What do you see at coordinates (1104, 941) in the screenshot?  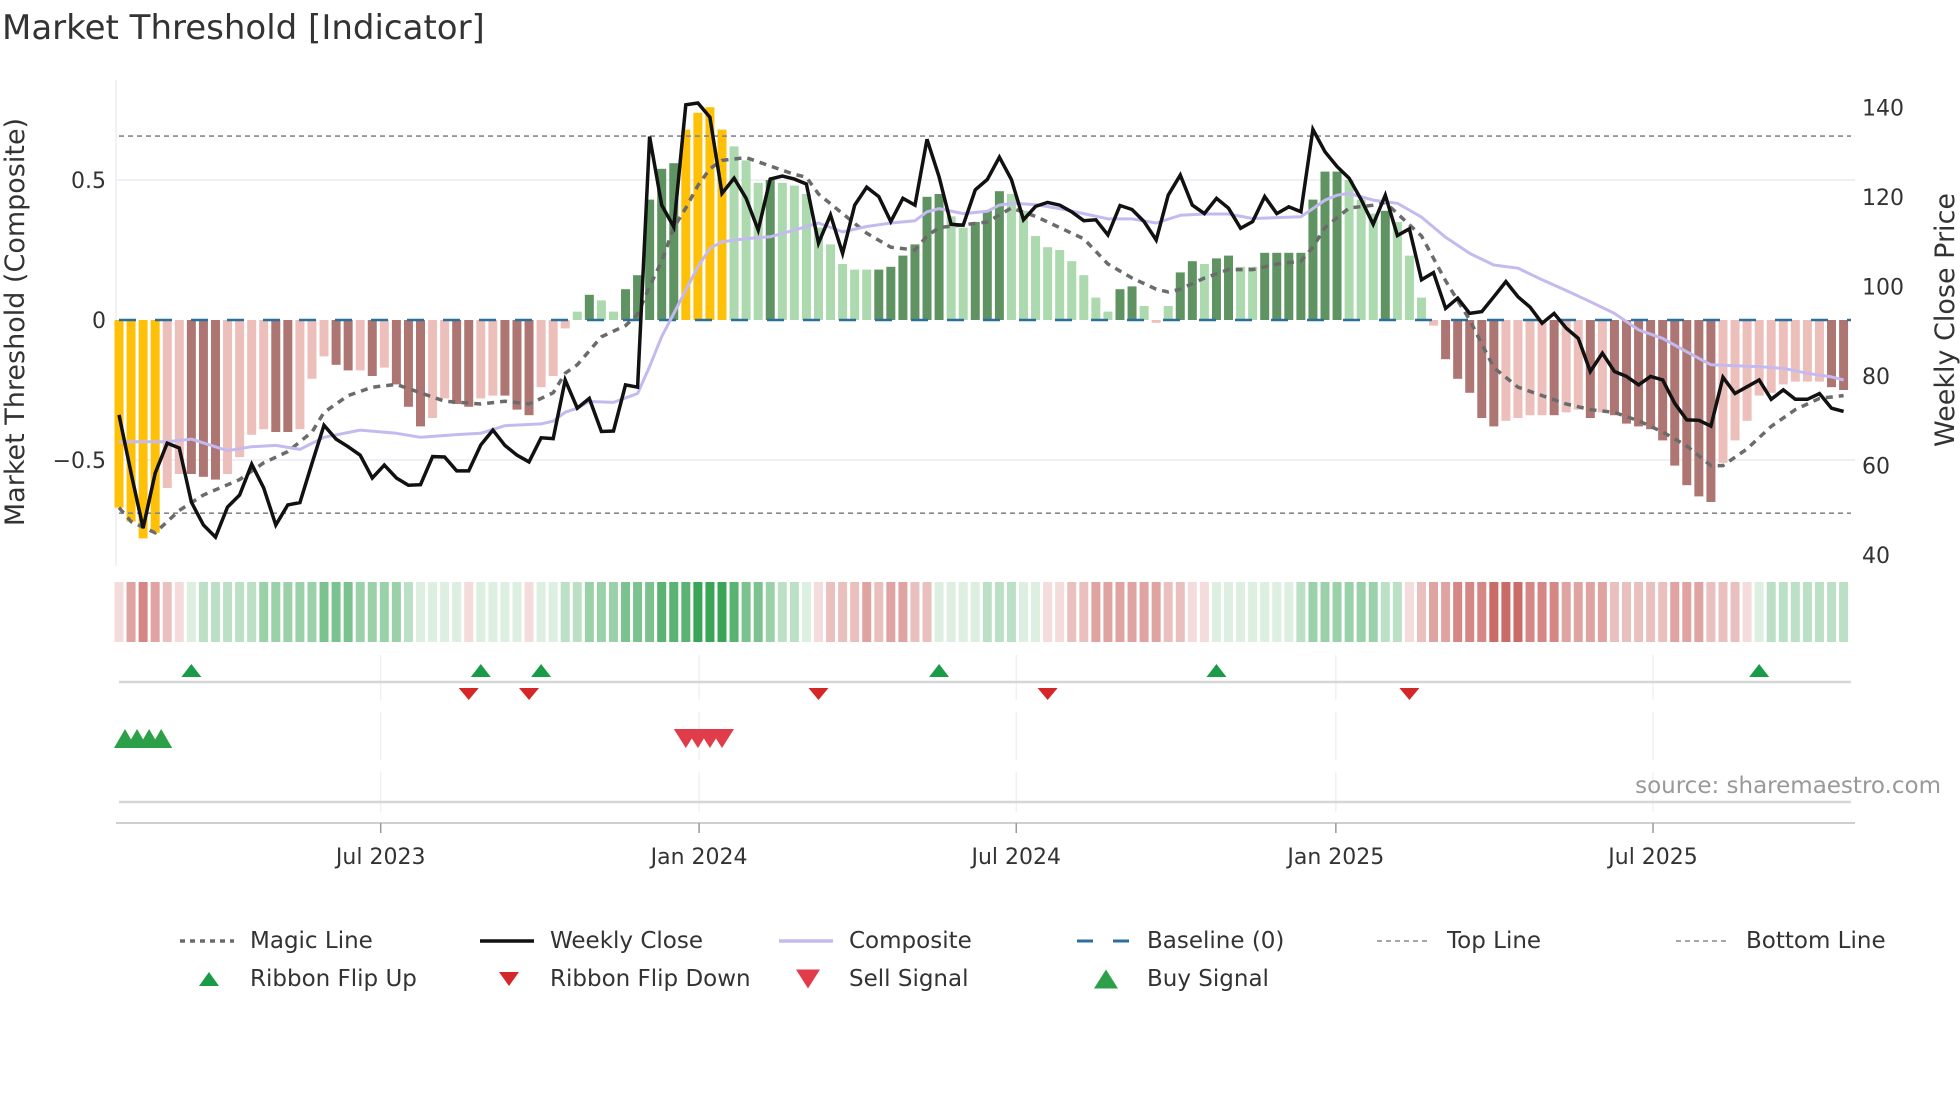 I see `legend-dashed-blue-line-icon` at bounding box center [1104, 941].